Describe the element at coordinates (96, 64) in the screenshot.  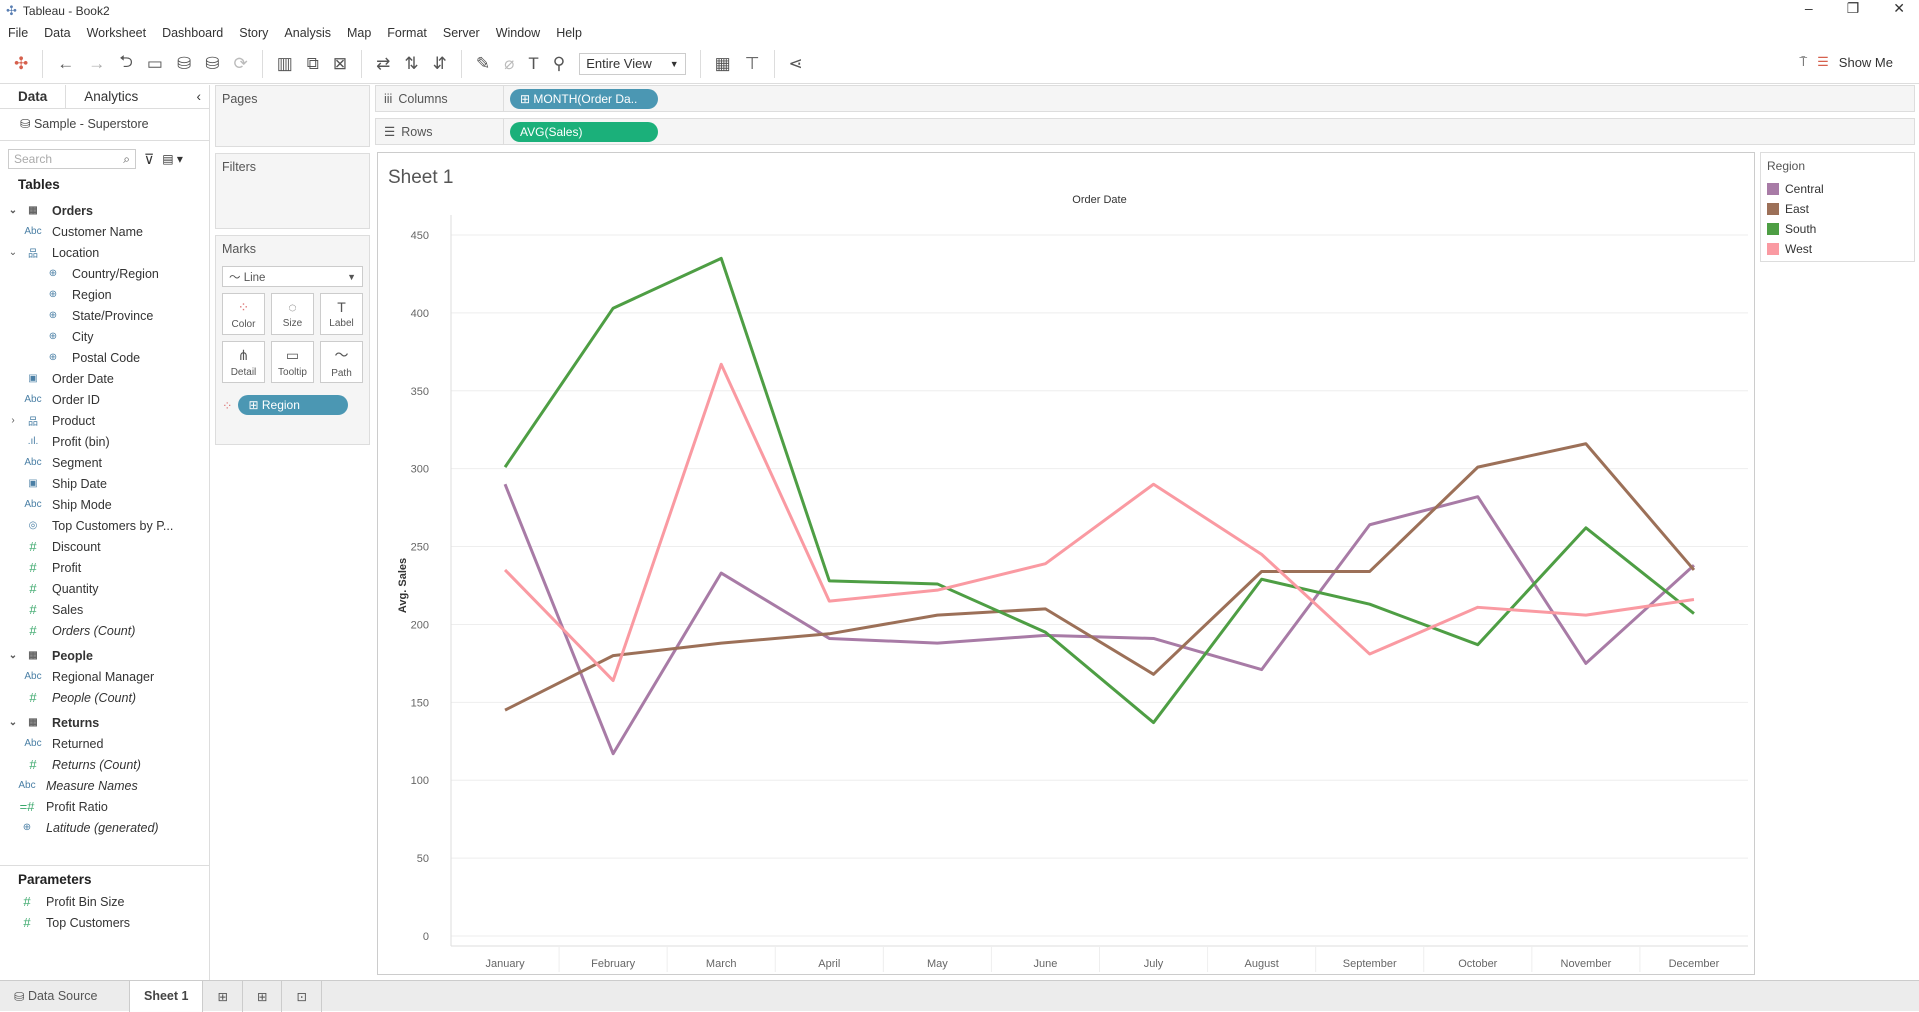
I see `redo-icon: →` at that location.